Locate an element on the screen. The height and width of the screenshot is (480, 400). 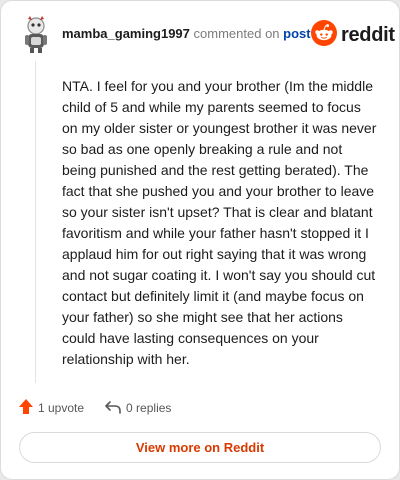
upvote-arrow-icon is located at coordinates (26, 408).